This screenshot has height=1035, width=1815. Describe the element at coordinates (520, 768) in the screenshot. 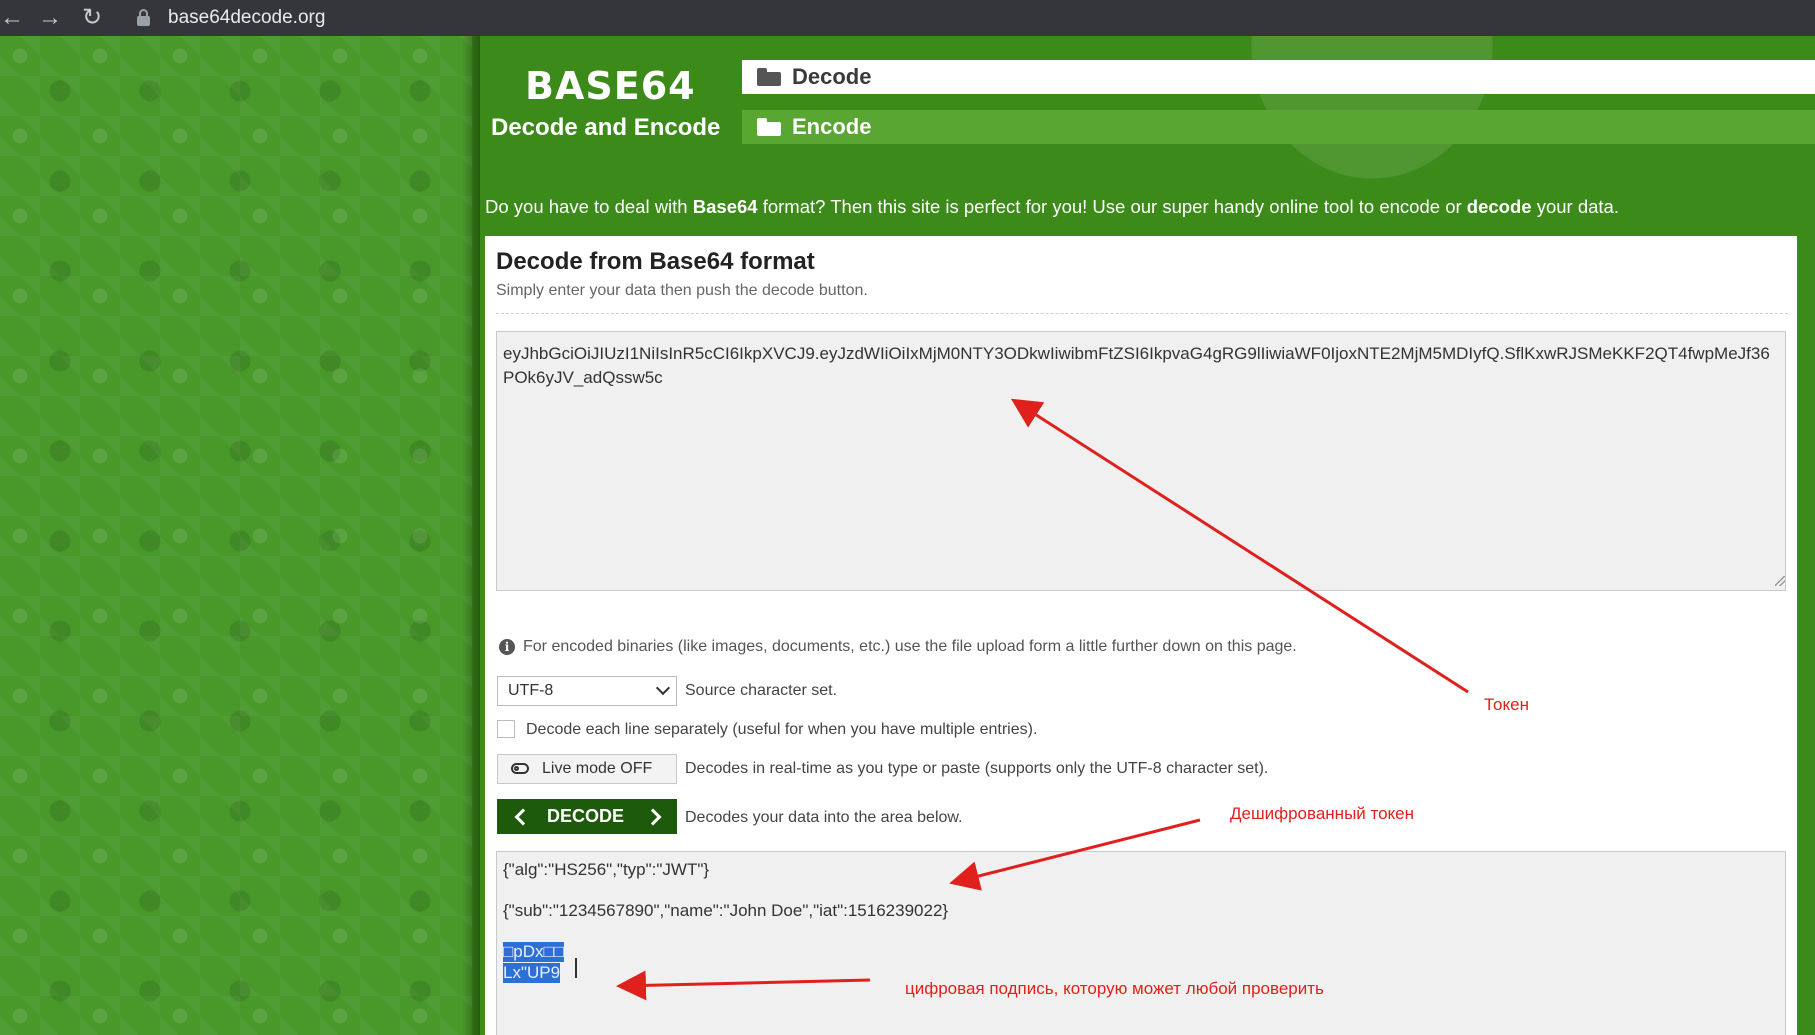

I see `toggle-icon` at that location.